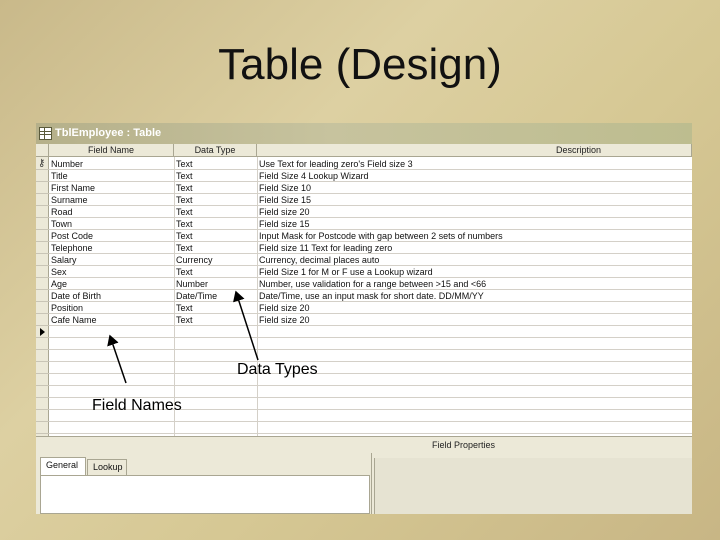 This screenshot has width=720, height=540. Describe the element at coordinates (117, 359) in the screenshot. I see `field-names-arrow` at that location.